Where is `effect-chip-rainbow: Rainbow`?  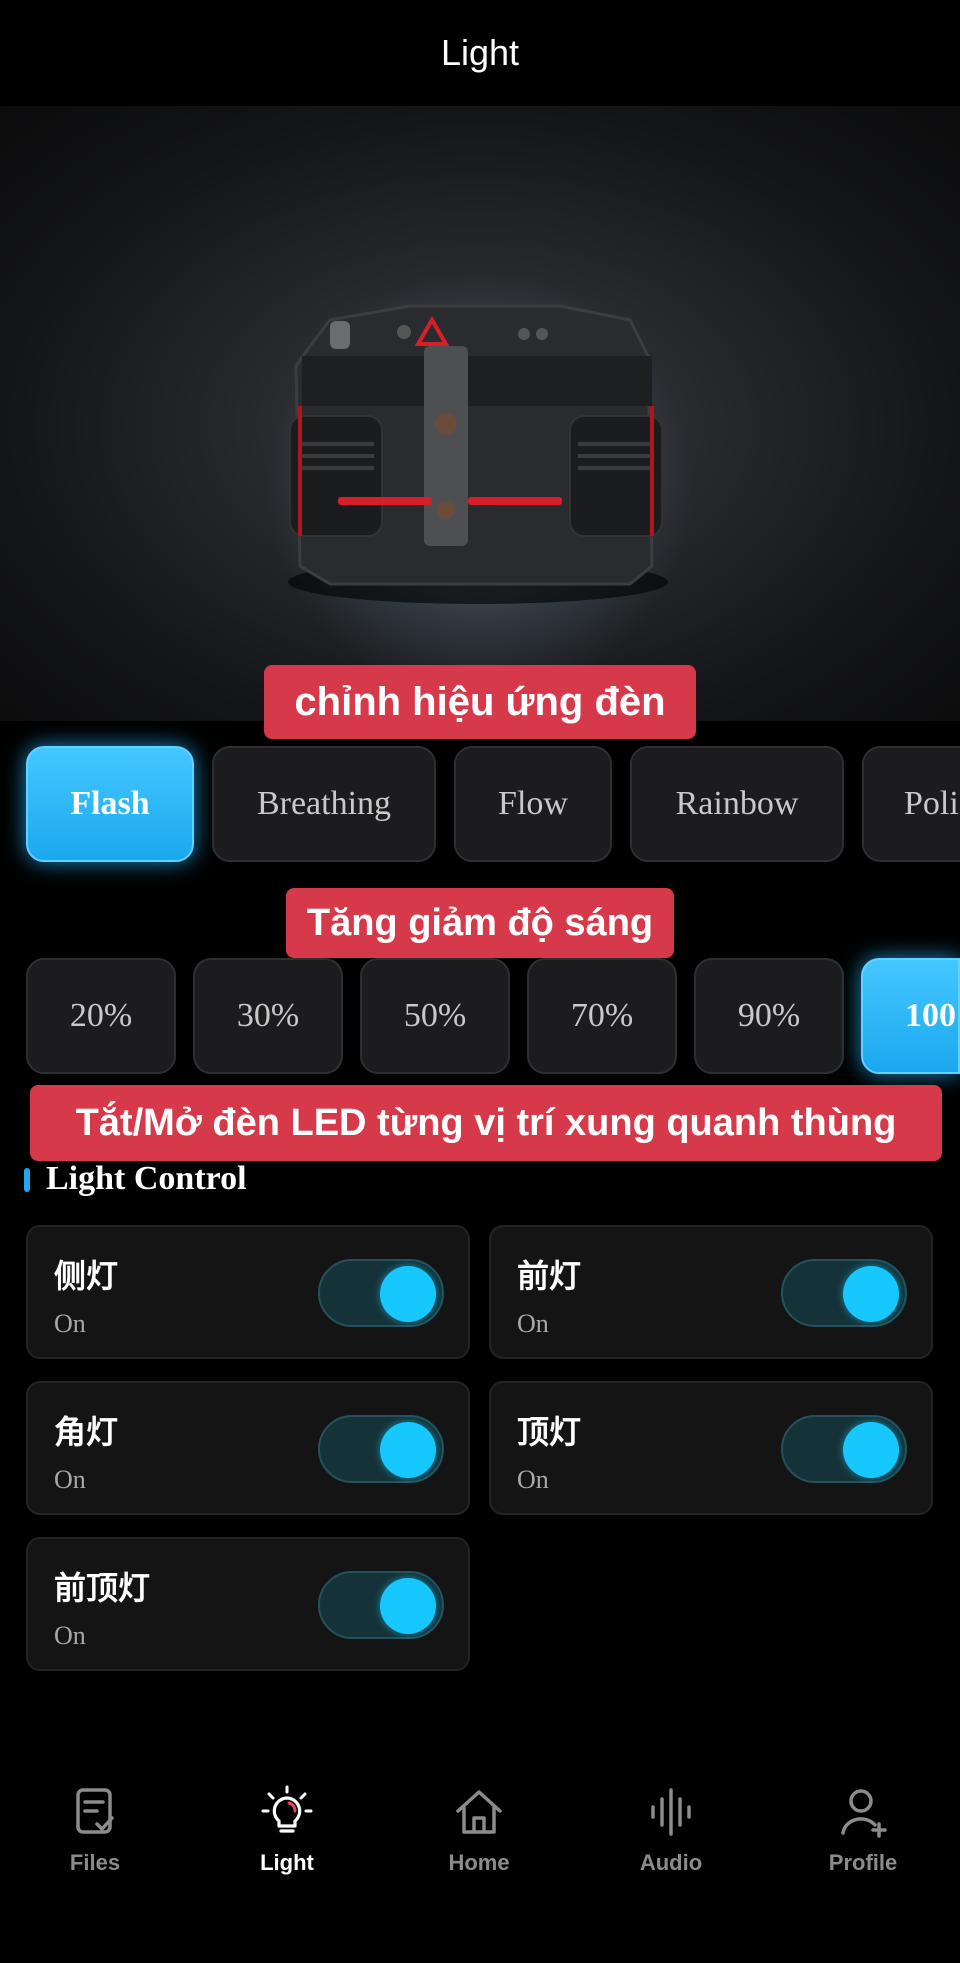
effect-chip-rainbow: Rainbow is located at coordinates (737, 804).